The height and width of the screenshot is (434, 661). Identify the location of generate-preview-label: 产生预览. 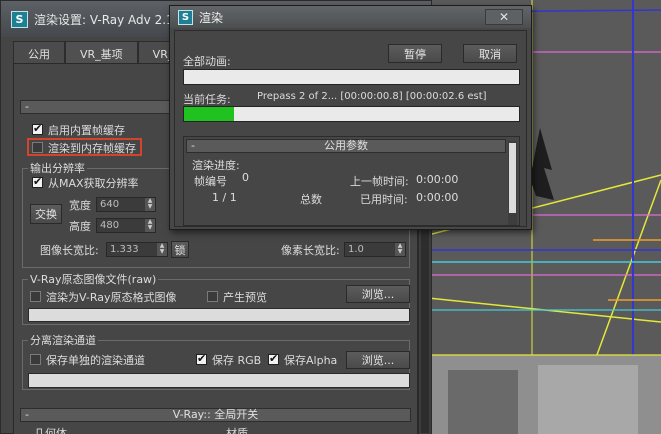
(245, 297).